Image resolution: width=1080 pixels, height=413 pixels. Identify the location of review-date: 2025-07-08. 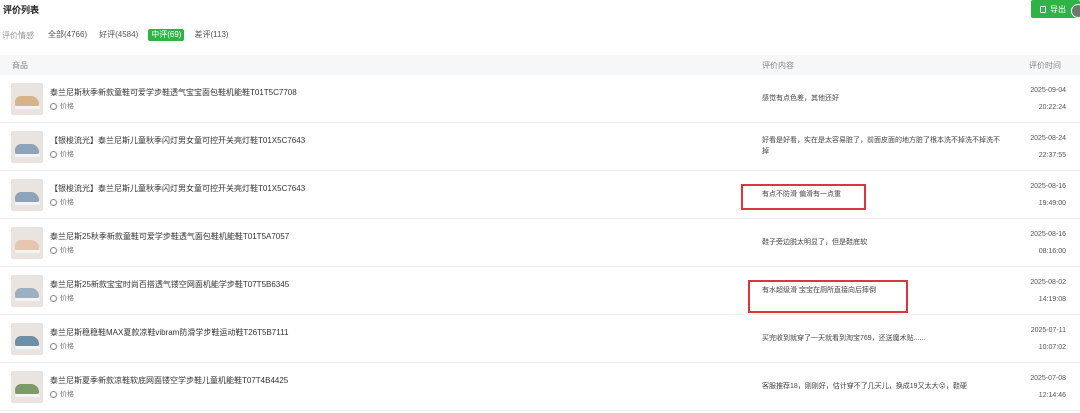
(1048, 378).